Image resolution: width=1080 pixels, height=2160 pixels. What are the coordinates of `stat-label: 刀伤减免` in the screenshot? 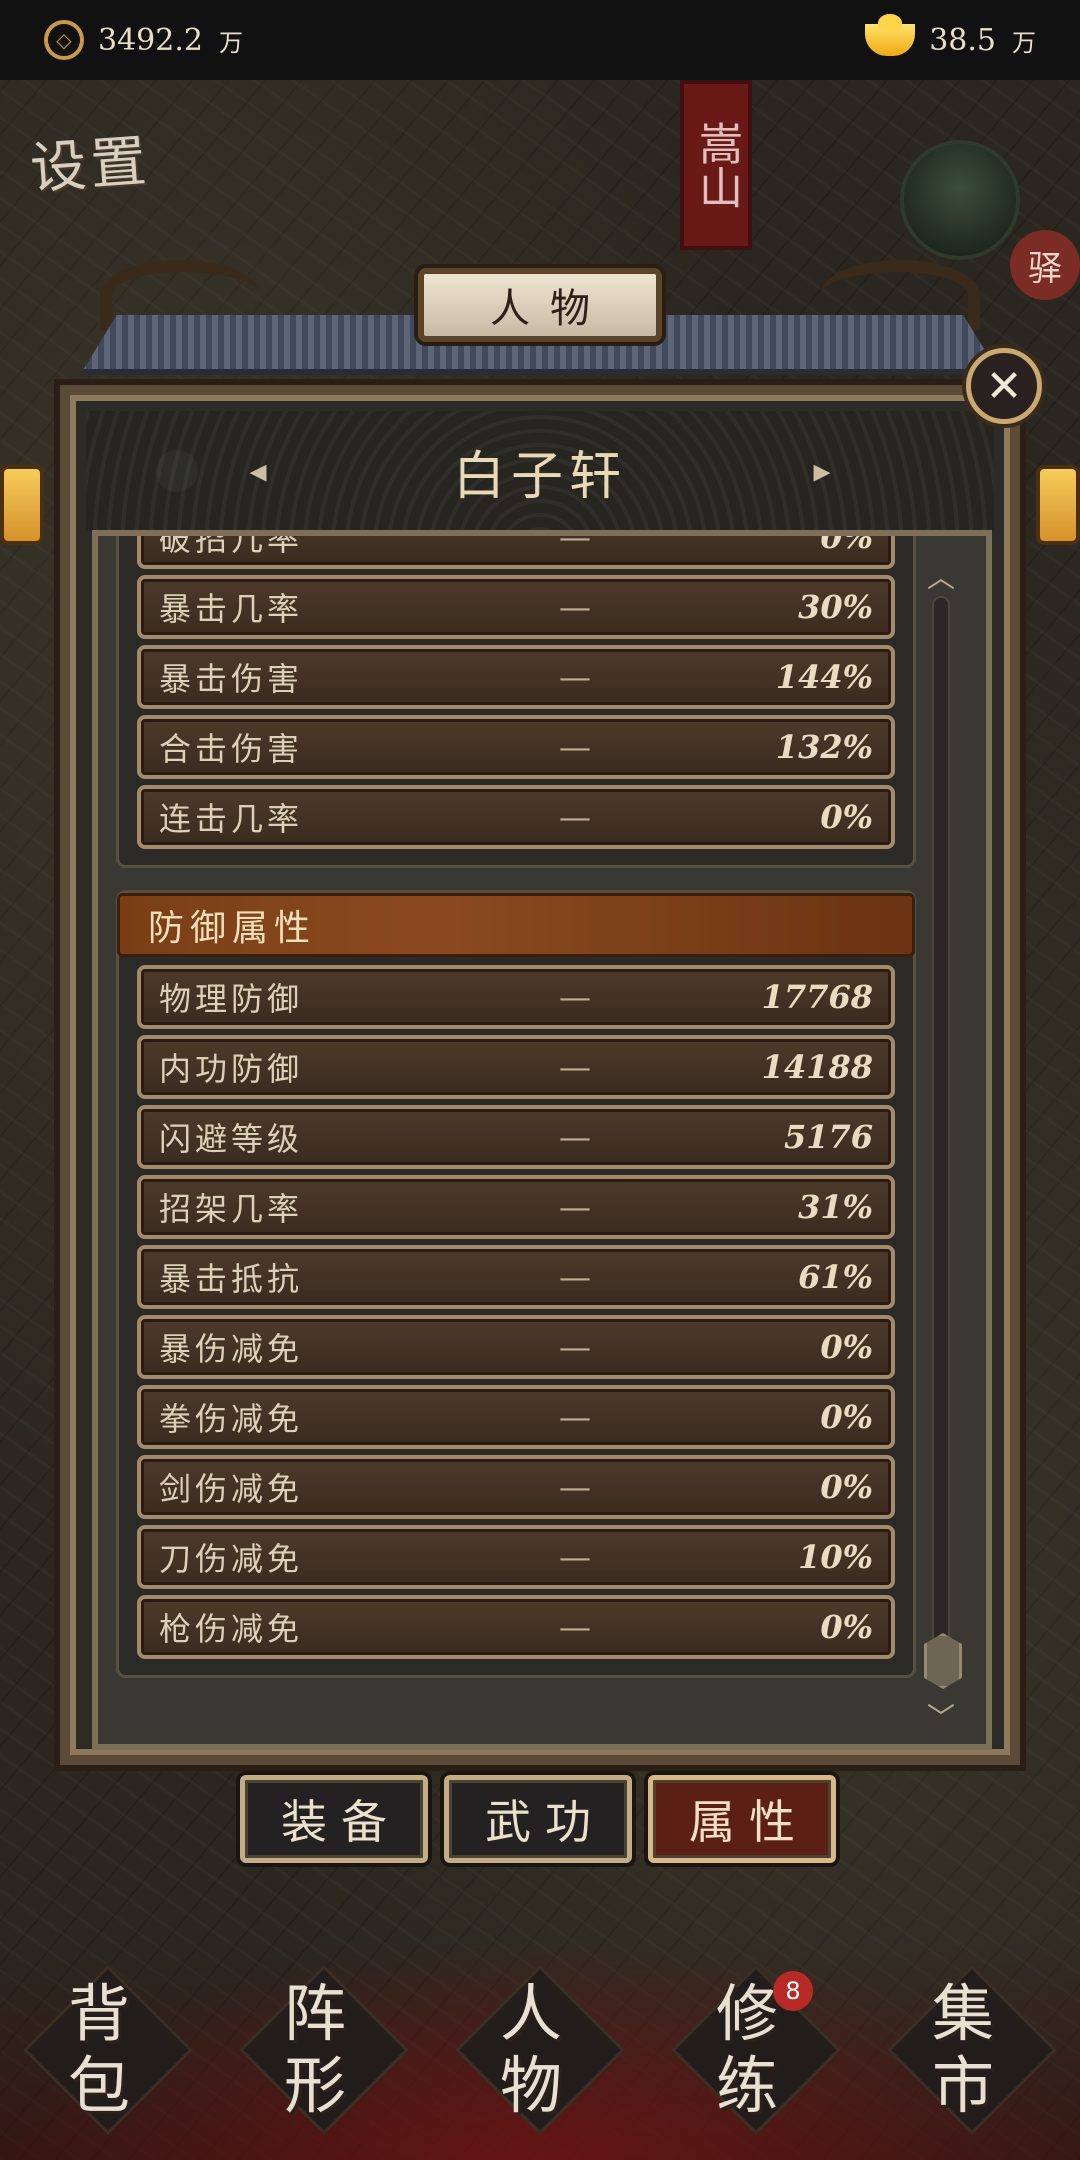 It's located at (231, 1559).